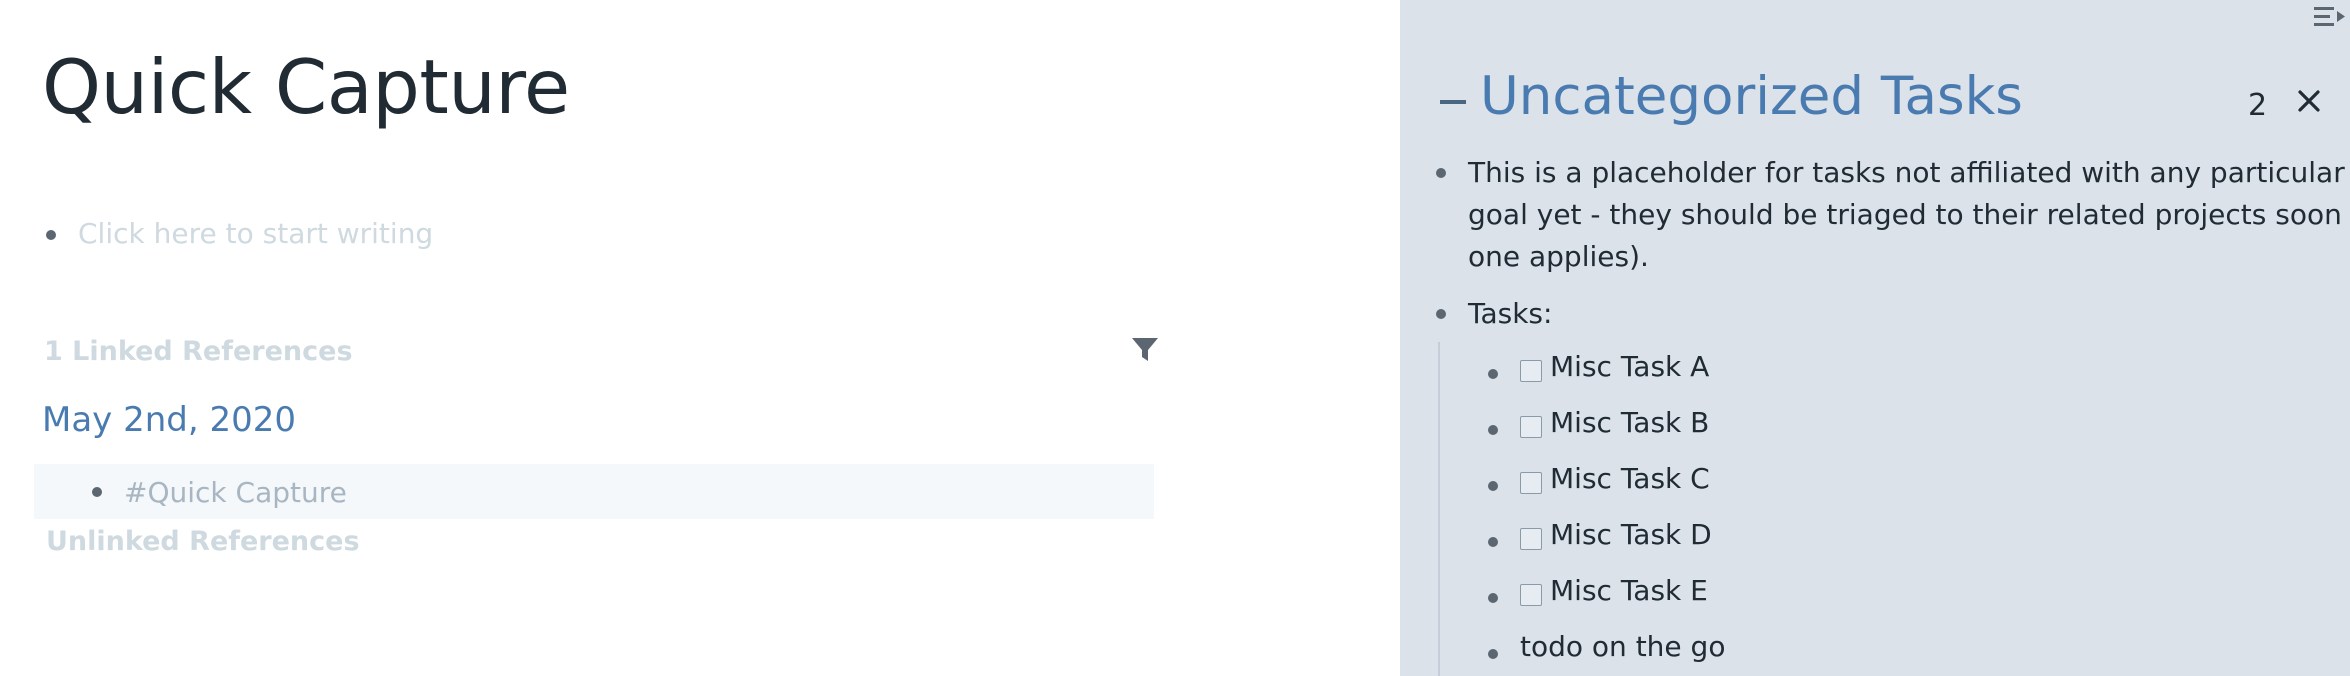 The width and height of the screenshot is (2350, 676). What do you see at coordinates (1629, 422) in the screenshot?
I see `task-label: Misc Task B` at bounding box center [1629, 422].